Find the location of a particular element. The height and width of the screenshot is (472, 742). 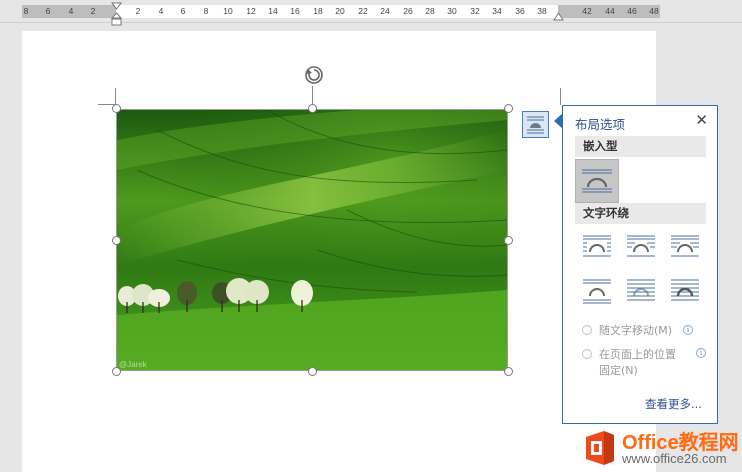

move-with-text-radio is located at coordinates (587, 330).